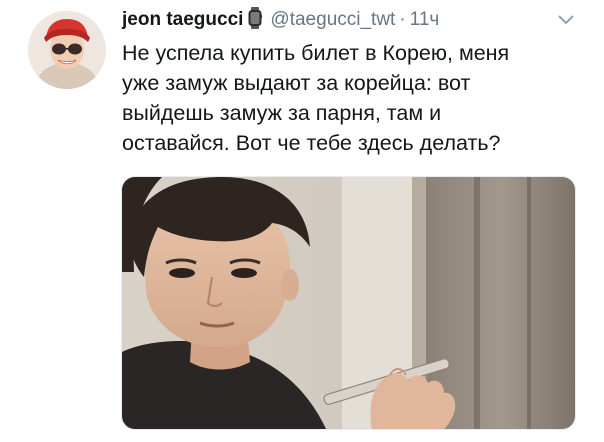 The image size is (604, 442). Describe the element at coordinates (296, 83) in the screenshot. I see `tweet-text-line: уже замуж выдают за корейца: вот` at that location.